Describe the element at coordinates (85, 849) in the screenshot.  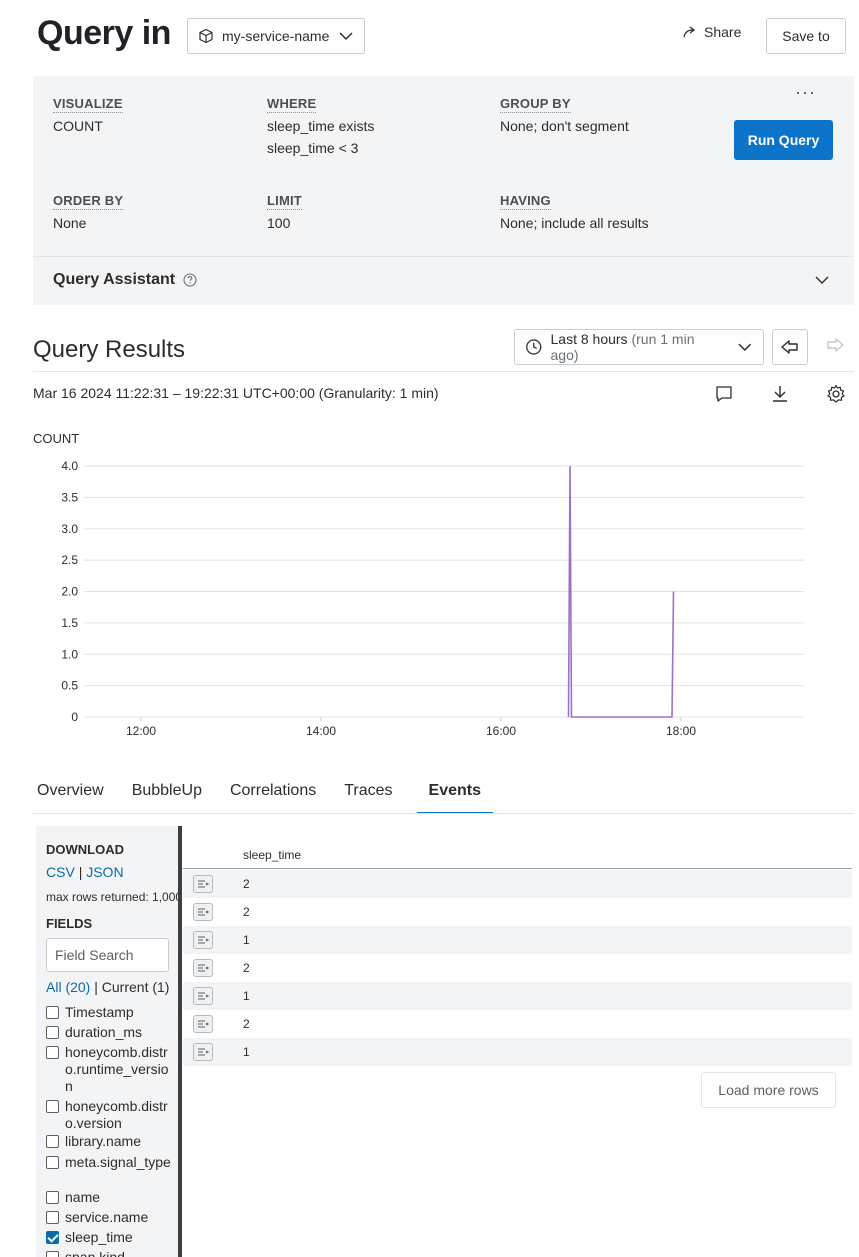
I see `download-heading: DOWNLOAD` at that location.